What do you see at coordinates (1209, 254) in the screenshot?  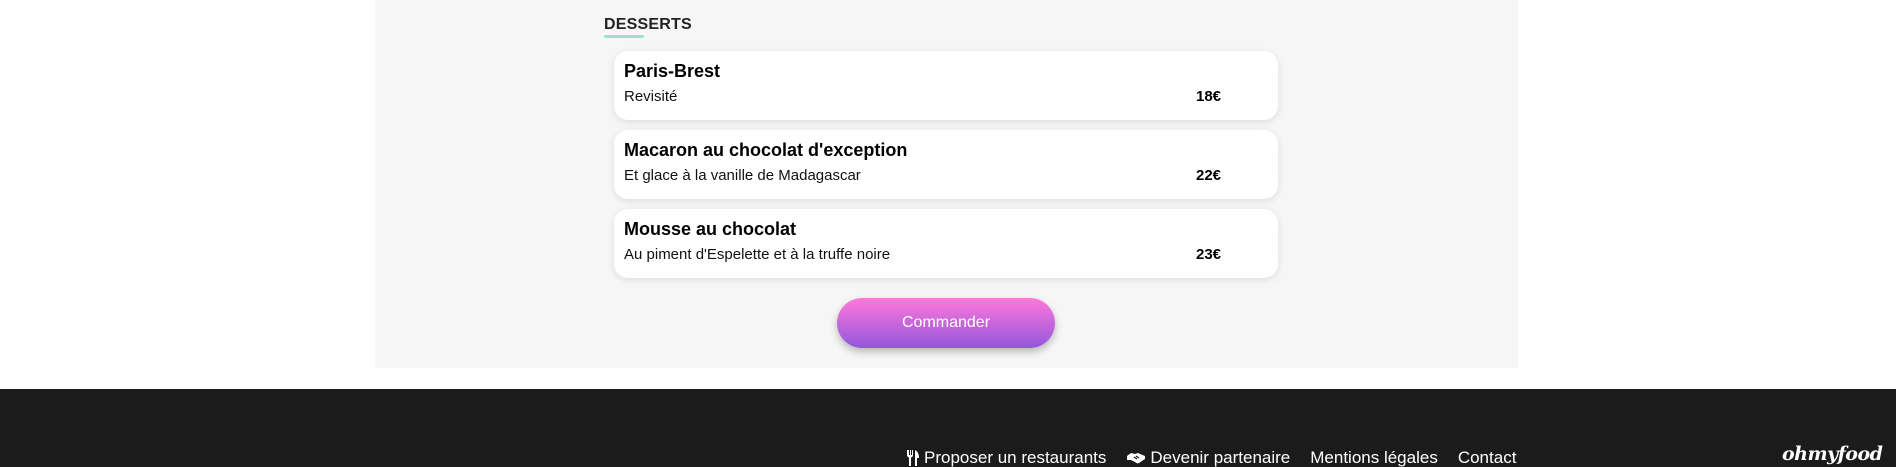 I see `dish-price: 23€` at bounding box center [1209, 254].